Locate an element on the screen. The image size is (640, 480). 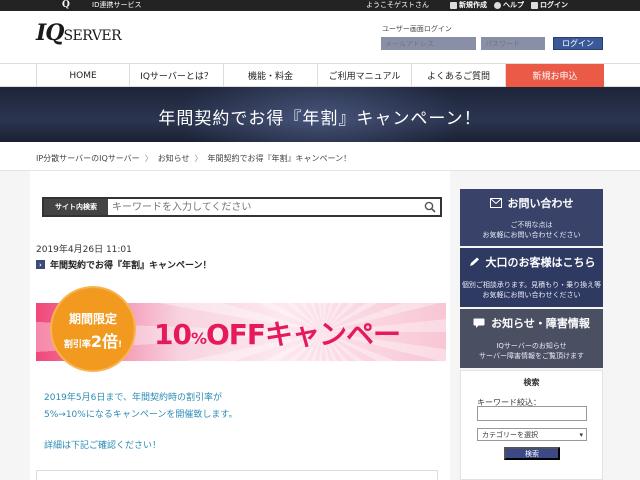
sidebar-contact-card: お問い合わせ ご不明な点は お気軽にお問い合わせください is located at coordinates (531, 217).